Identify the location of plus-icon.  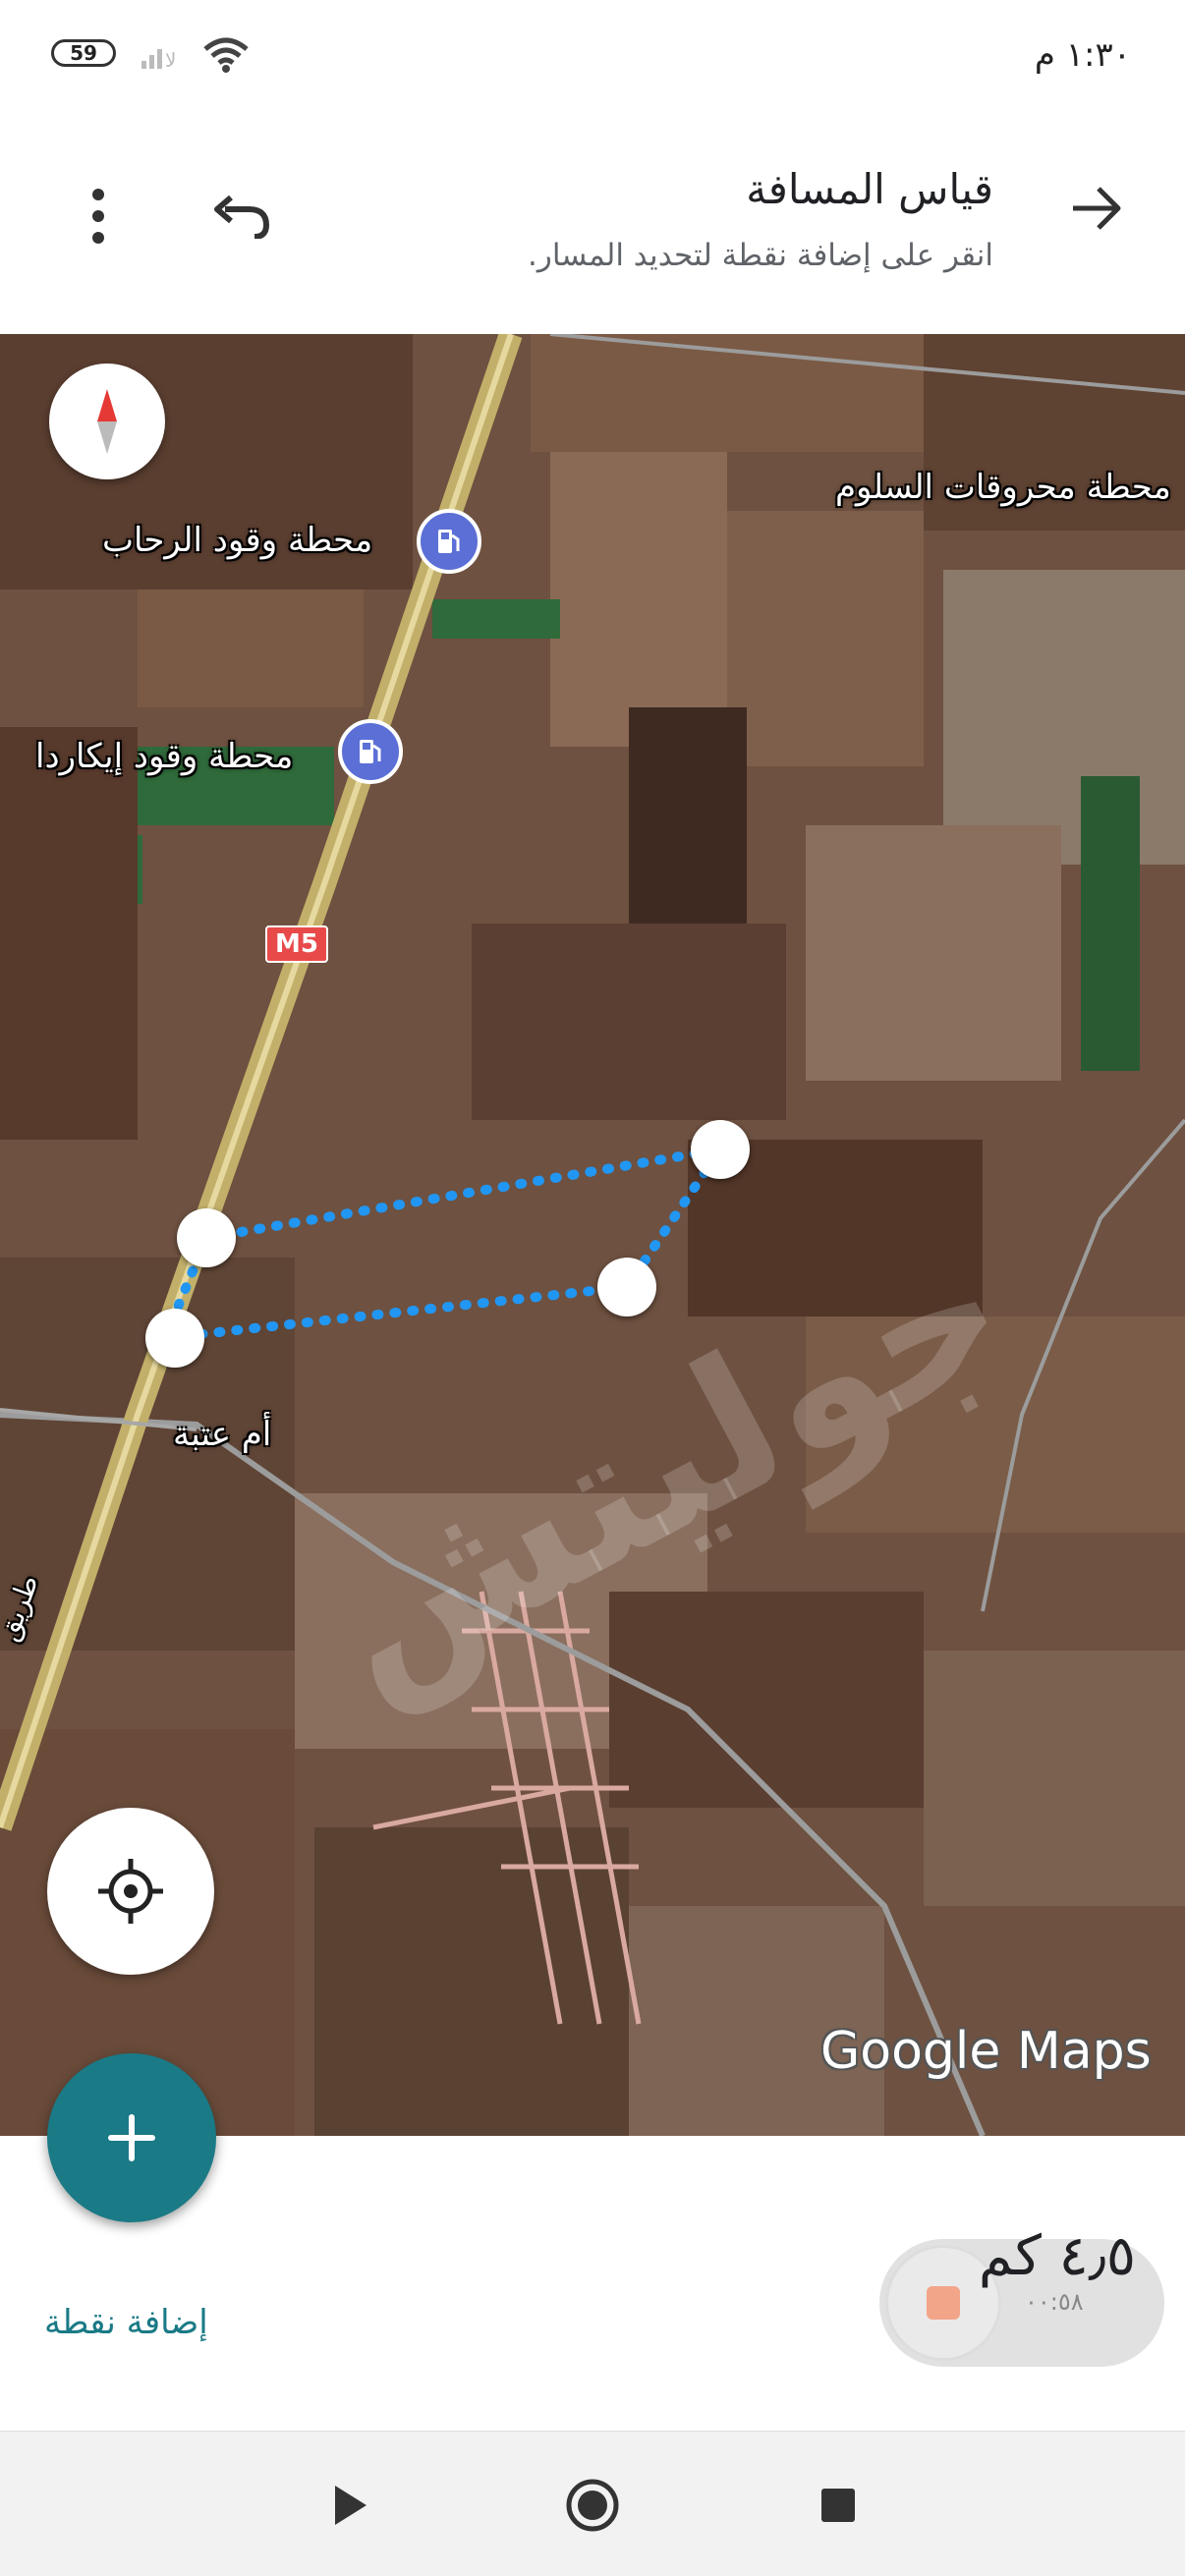
(132, 2137).